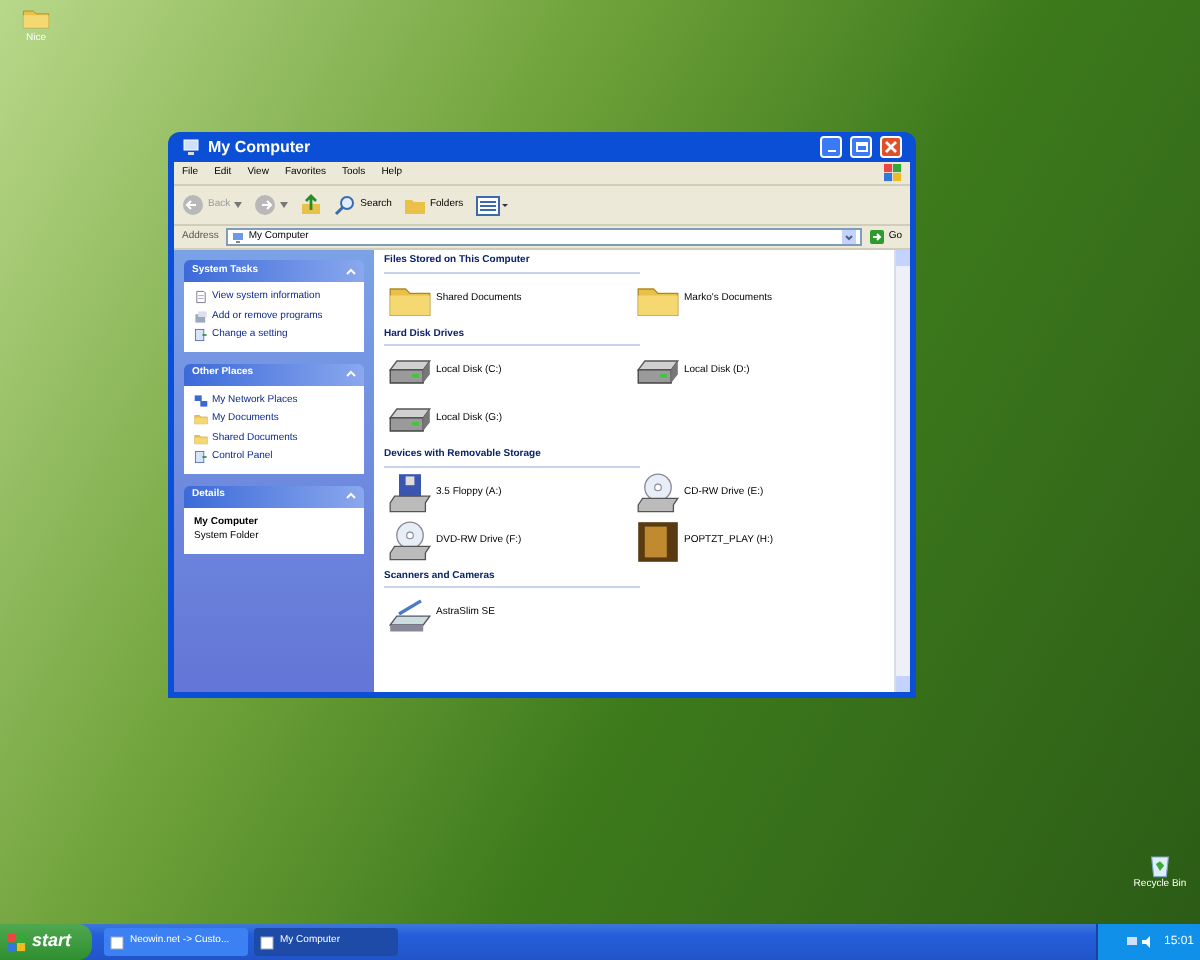  I want to click on views-grid-icon, so click(491, 205).